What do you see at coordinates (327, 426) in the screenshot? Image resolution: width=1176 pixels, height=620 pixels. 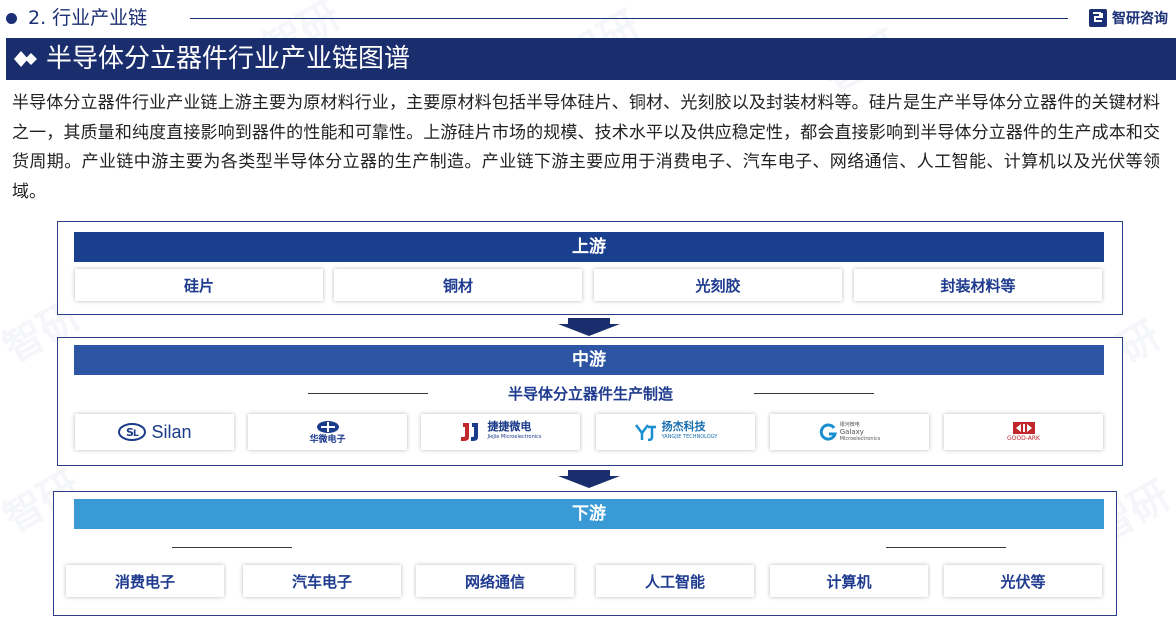 I see `huawei-electronics-logo-icon` at bounding box center [327, 426].